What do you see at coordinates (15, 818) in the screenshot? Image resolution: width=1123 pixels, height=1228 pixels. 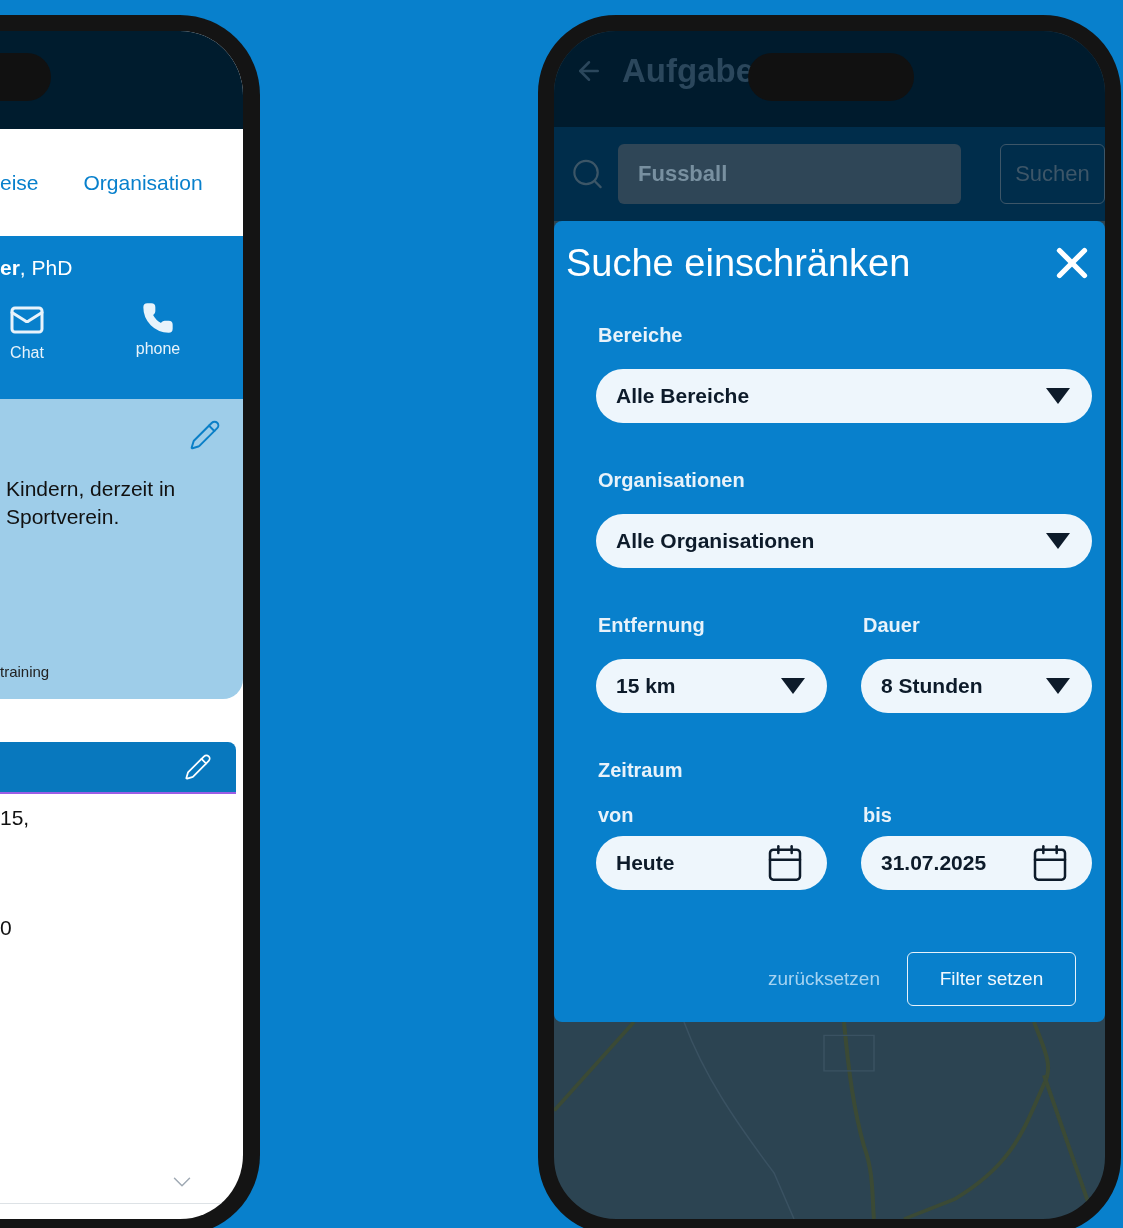 I see `detail-text: 15,` at bounding box center [15, 818].